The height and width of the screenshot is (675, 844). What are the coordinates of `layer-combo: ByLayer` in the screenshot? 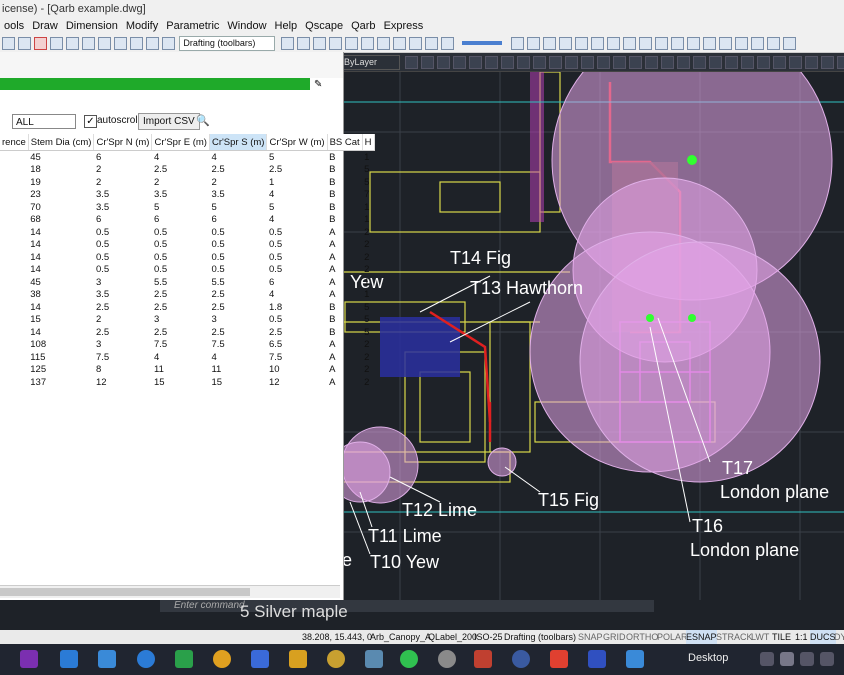 It's located at (370, 62).